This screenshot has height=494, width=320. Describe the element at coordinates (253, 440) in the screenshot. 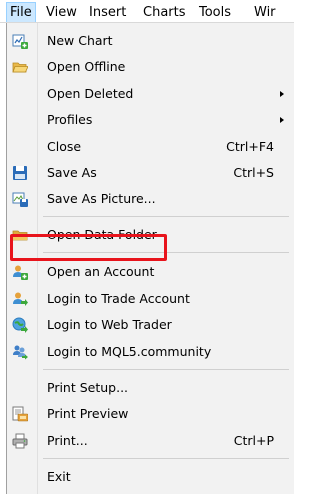

I see `menu-item-shortcut: Ctrl+P` at that location.